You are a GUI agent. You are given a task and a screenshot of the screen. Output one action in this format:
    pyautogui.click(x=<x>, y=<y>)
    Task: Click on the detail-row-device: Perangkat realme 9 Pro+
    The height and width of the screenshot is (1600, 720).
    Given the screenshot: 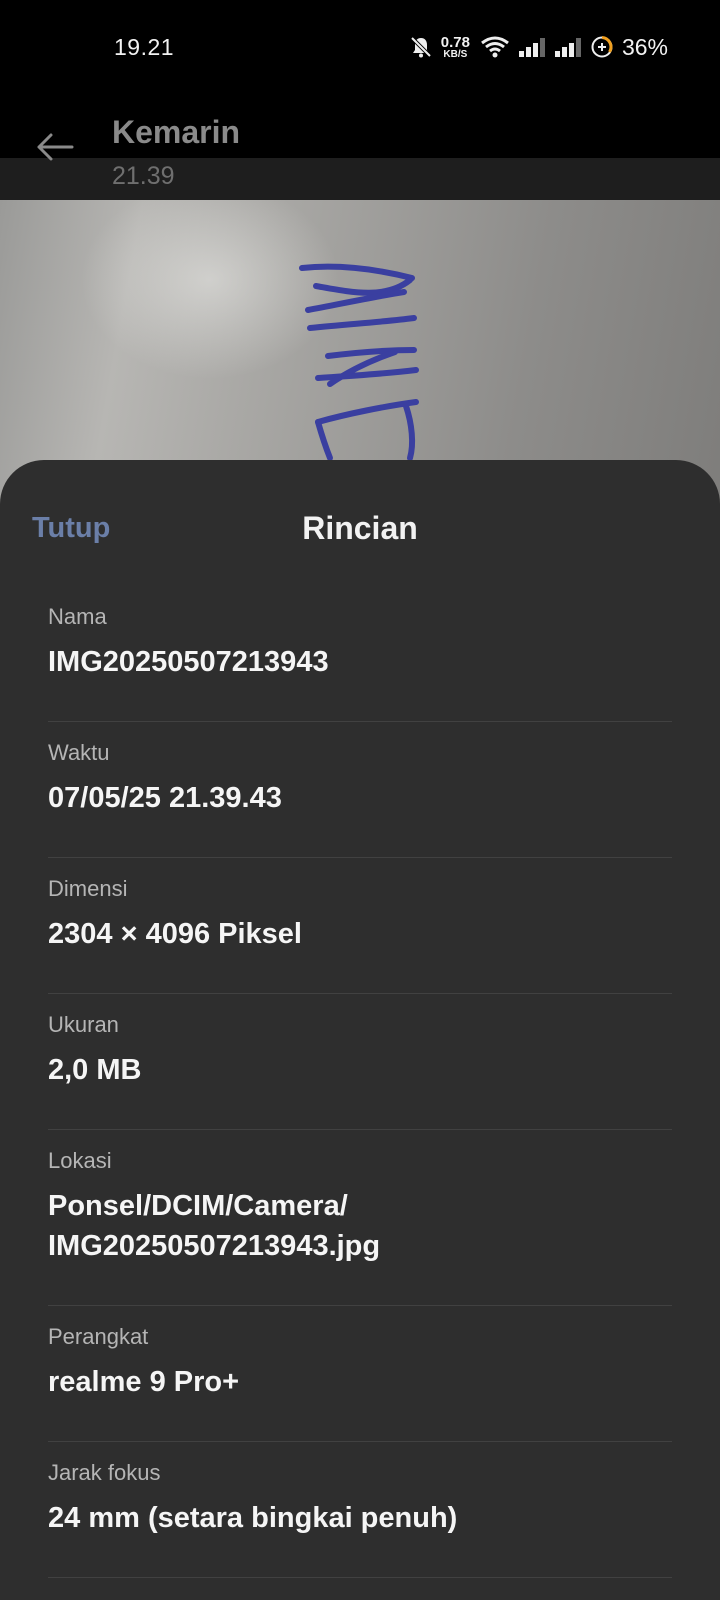 What is the action you would take?
    pyautogui.click(x=360, y=1374)
    